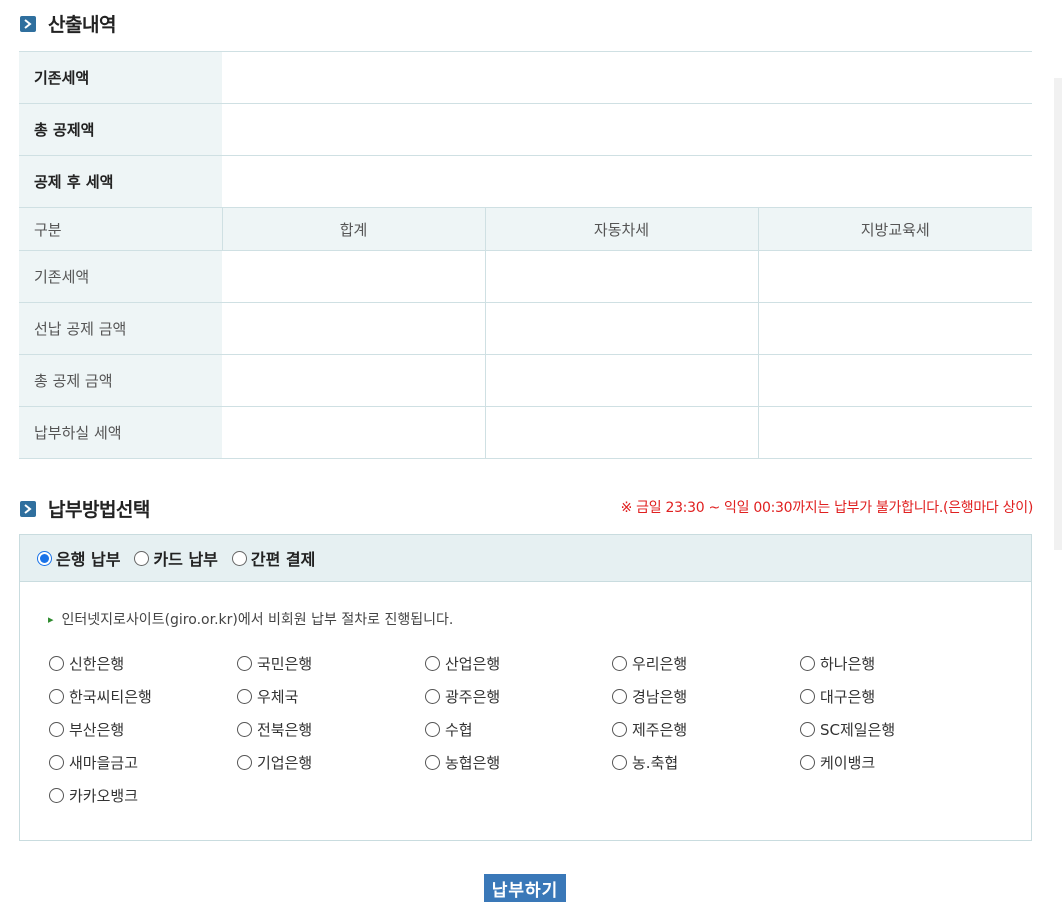  Describe the element at coordinates (97, 664) in the screenshot. I see `bank-label: 신한은행` at that location.